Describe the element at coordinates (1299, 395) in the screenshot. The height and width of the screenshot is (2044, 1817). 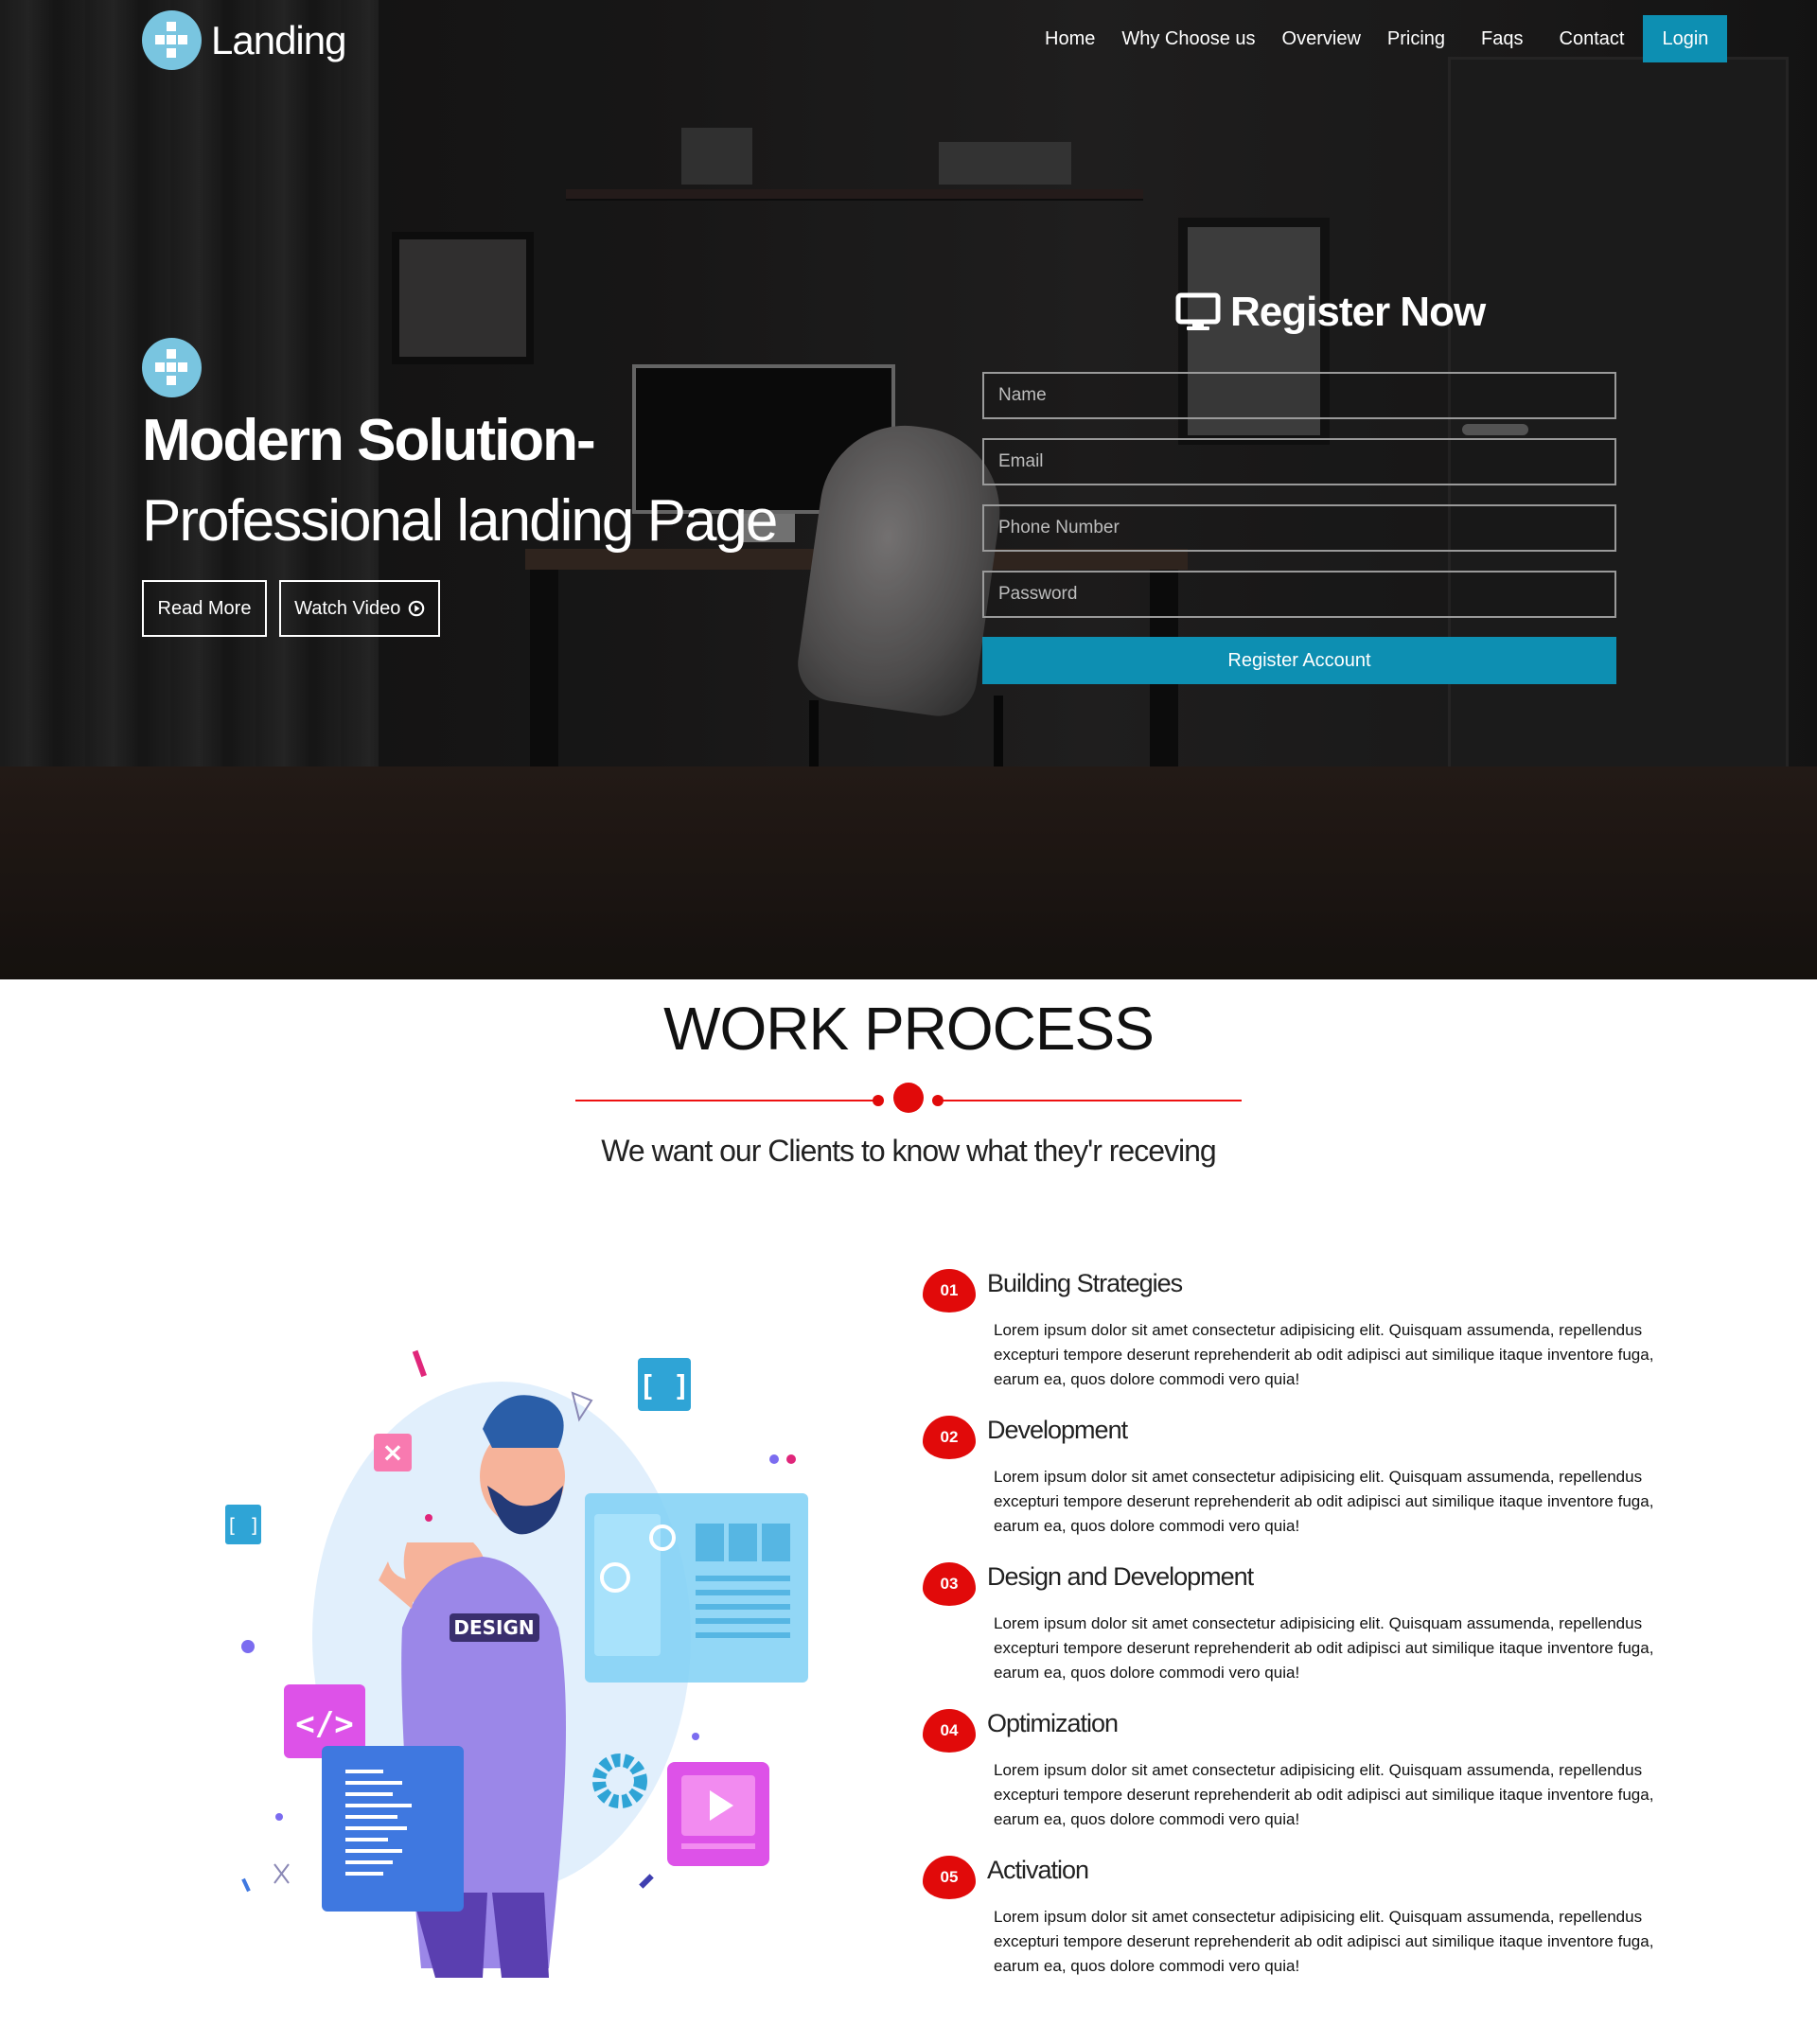
I see `name-field: Name` at that location.